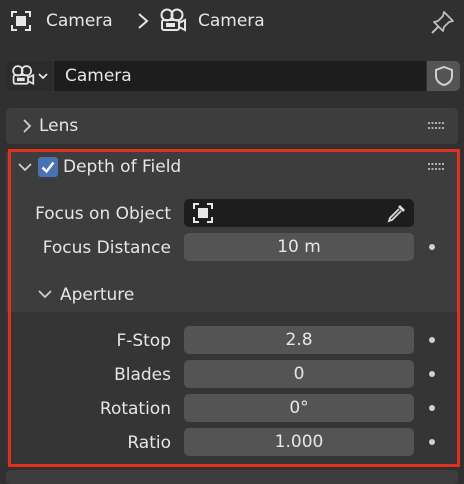 Image resolution: width=464 pixels, height=484 pixels. I want to click on lens-panel-label: Lens, so click(59, 126).